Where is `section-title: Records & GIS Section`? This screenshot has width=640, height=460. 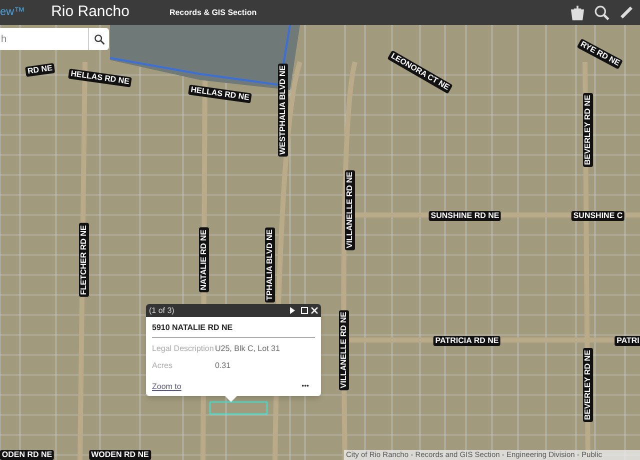 section-title: Records & GIS Section is located at coordinates (213, 12).